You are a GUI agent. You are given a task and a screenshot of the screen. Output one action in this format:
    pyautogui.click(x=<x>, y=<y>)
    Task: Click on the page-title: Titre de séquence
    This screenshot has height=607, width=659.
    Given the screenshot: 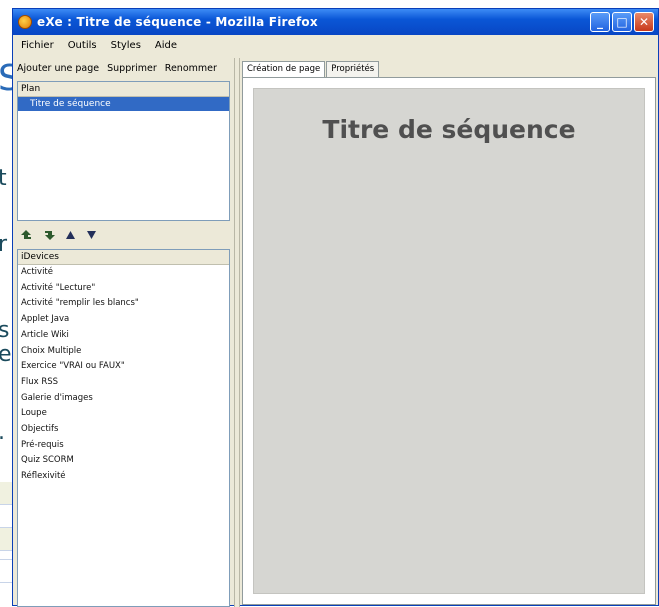 What is the action you would take?
    pyautogui.click(x=449, y=129)
    